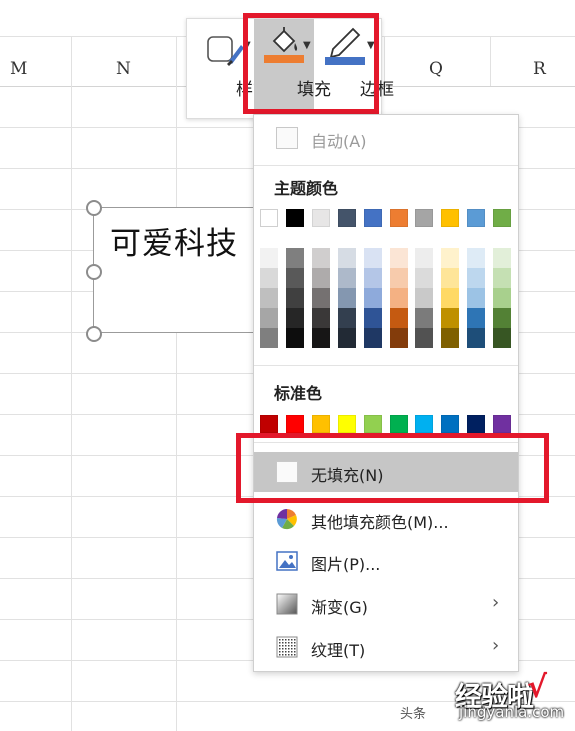 The width and height of the screenshot is (575, 731). I want to click on shape-text: 可爱科技, so click(174, 240).